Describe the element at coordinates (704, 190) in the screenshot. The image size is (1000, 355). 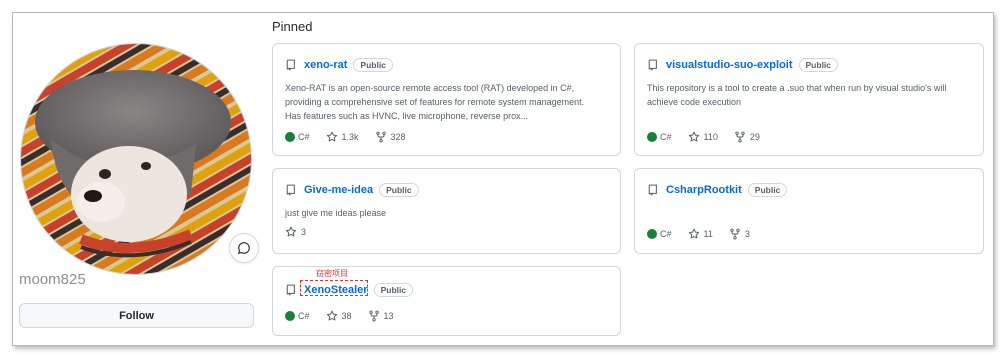
I see `repo-link-csharprootkit: CsharpRootkit` at that location.